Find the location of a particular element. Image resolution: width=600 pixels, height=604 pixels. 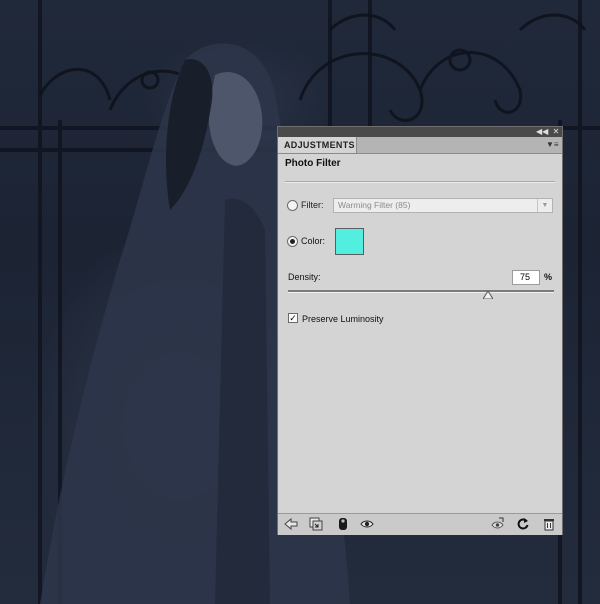

tab-adjustments: ADJUSTMENTS is located at coordinates (317, 145).